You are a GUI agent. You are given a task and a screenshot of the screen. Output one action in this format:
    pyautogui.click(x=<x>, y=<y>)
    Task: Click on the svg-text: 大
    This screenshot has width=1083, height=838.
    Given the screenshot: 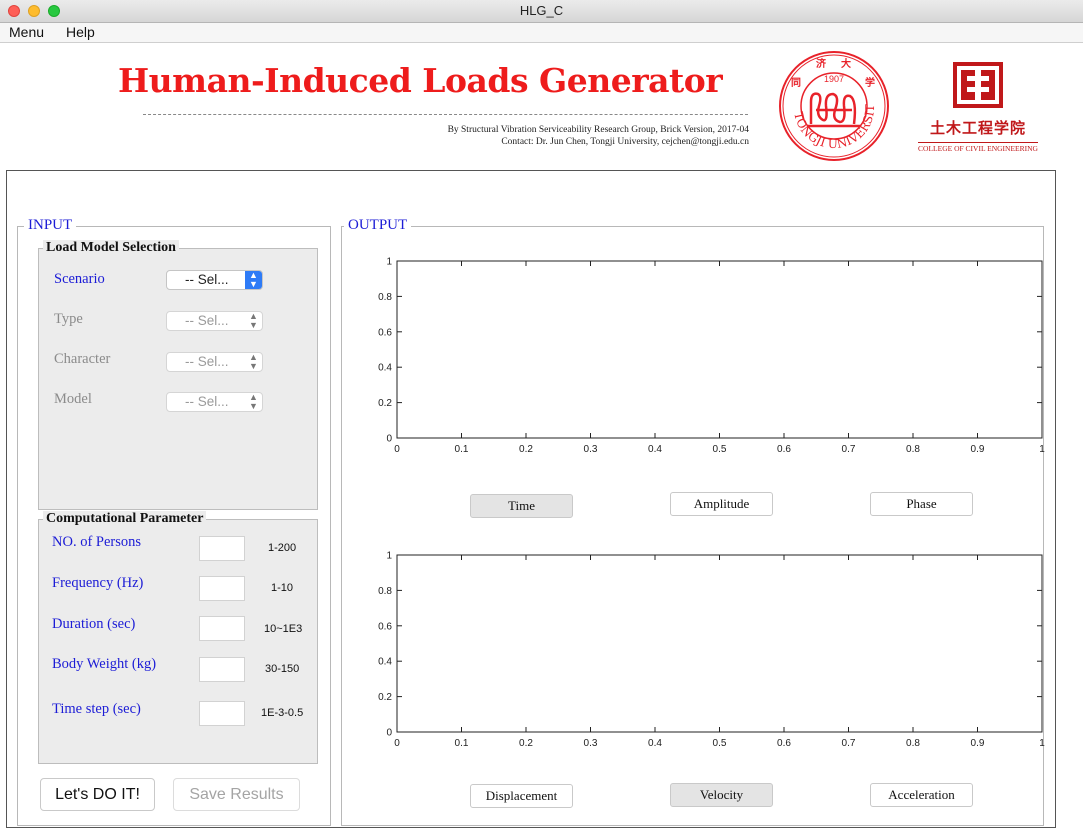 What is the action you would take?
    pyautogui.click(x=846, y=63)
    